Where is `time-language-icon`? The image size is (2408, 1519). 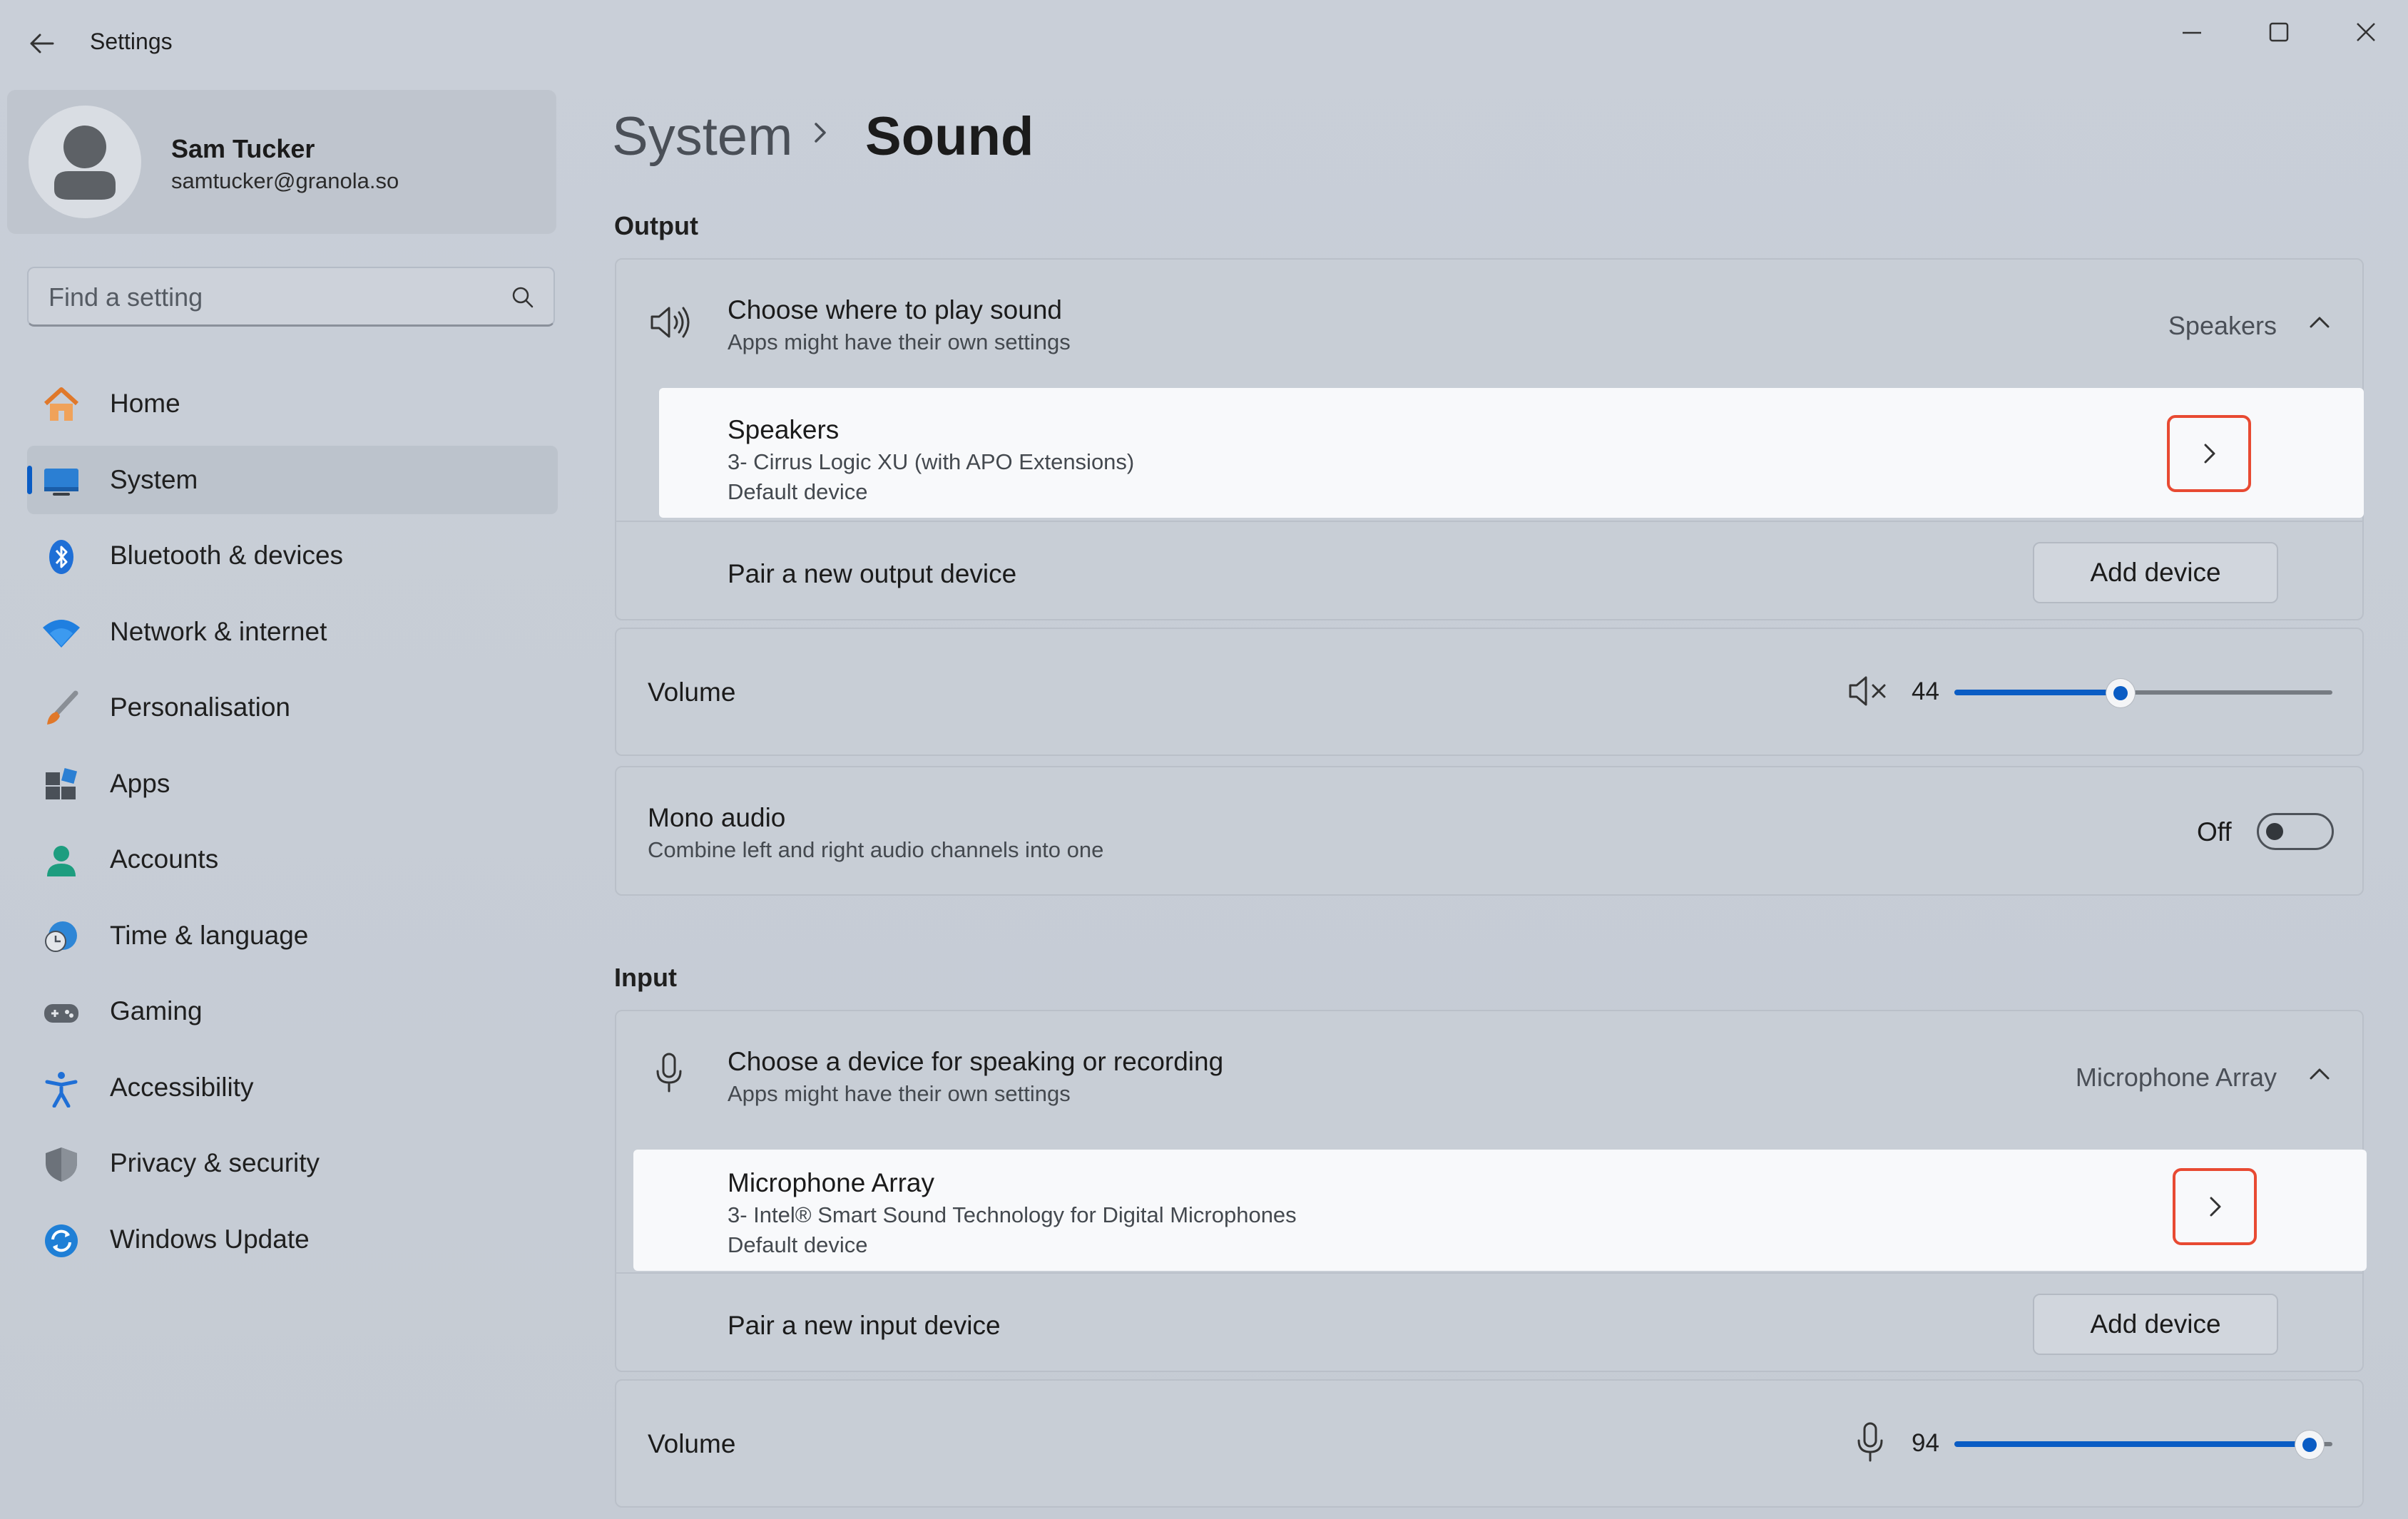 time-language-icon is located at coordinates (61, 937).